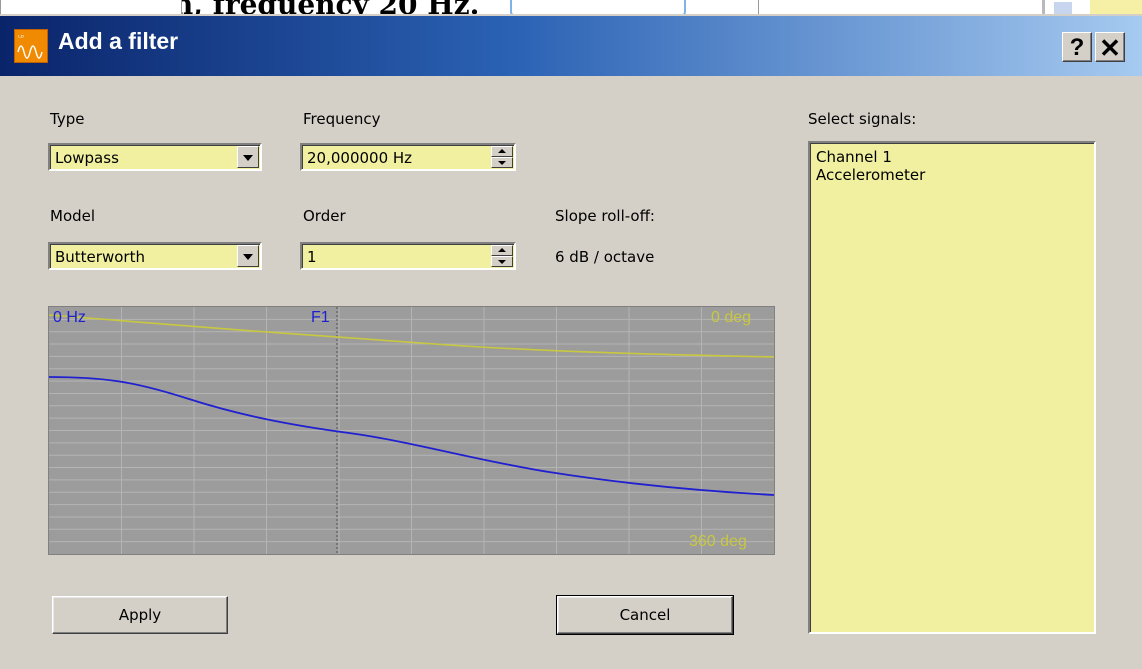  Describe the element at coordinates (140, 615) in the screenshot. I see `apply-button: Apply` at that location.